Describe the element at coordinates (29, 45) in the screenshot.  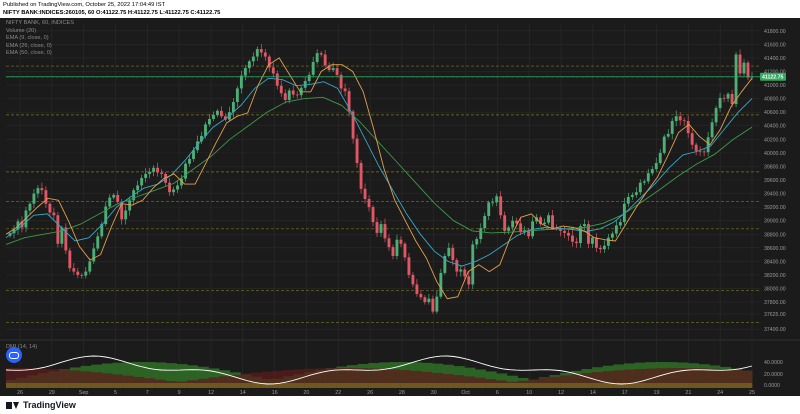
I see `legend-ema26: EMA (26, close, 0)` at that location.